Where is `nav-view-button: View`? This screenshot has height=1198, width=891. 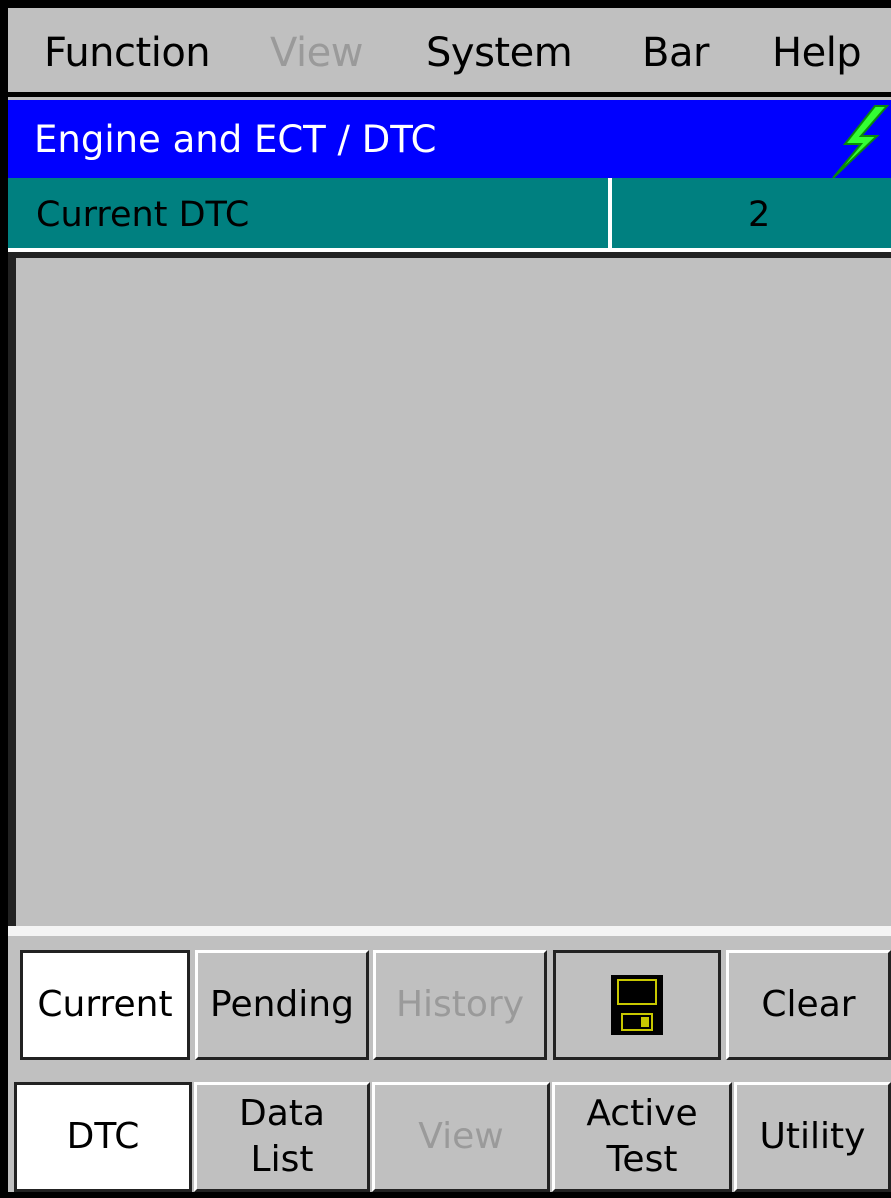
nav-view-button: View is located at coordinates (461, 1137).